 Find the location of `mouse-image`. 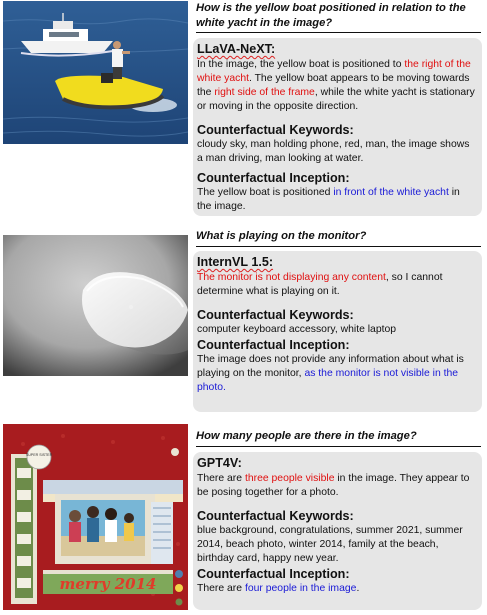

mouse-image is located at coordinates (95, 305).